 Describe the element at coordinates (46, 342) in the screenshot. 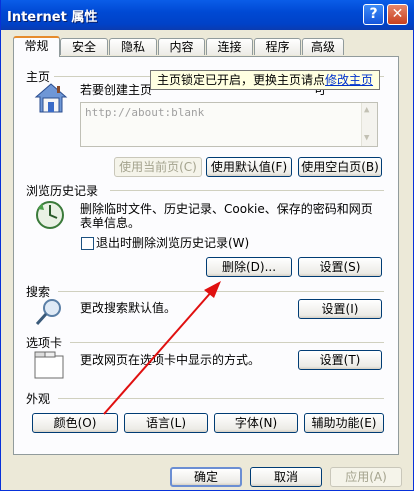

I see `tabs-group-label: 选项卡` at that location.